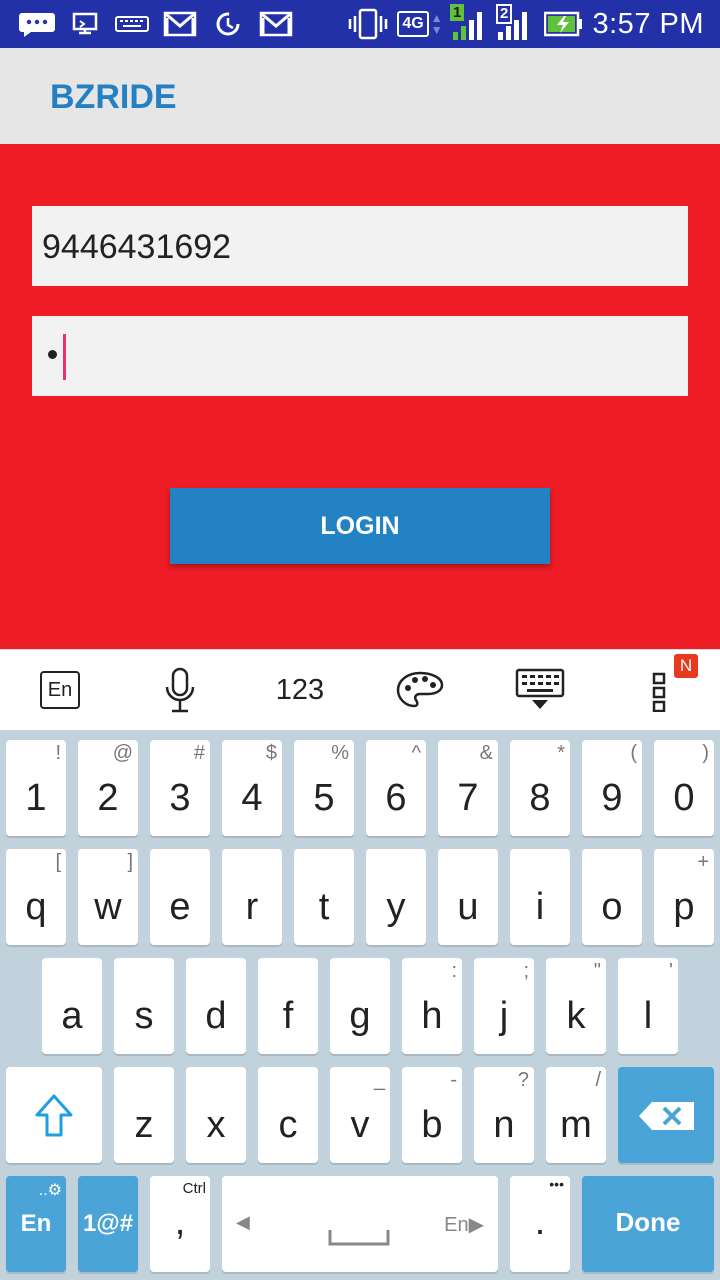  Describe the element at coordinates (36, 1224) in the screenshot. I see `language-key: ..⚙ En` at that location.